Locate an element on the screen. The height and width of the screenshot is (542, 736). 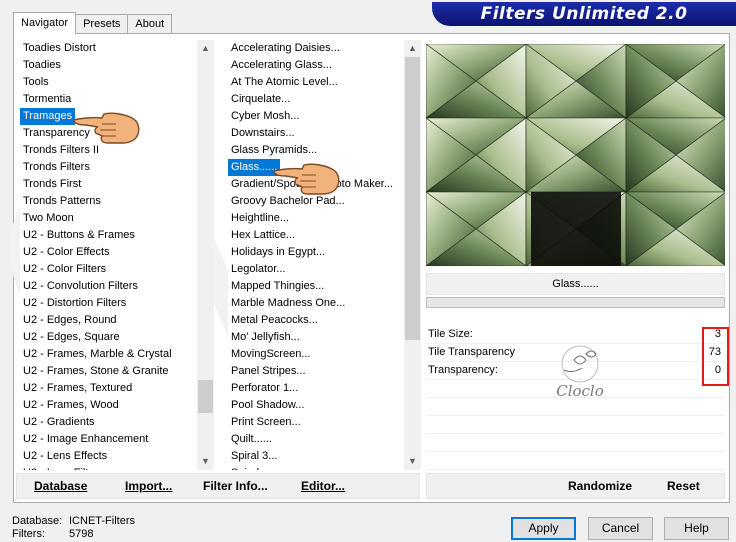
category-item: Toadies is located at coordinates (96, 65).